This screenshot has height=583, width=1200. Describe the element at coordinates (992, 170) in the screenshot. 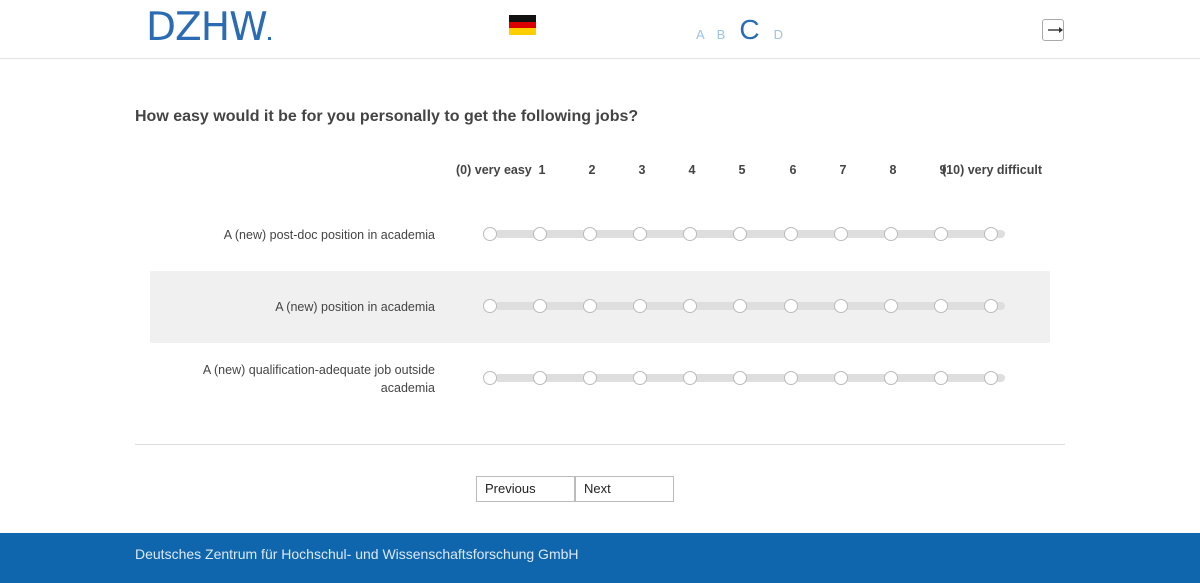

I see `scale-label-10: (10) very difficult` at that location.